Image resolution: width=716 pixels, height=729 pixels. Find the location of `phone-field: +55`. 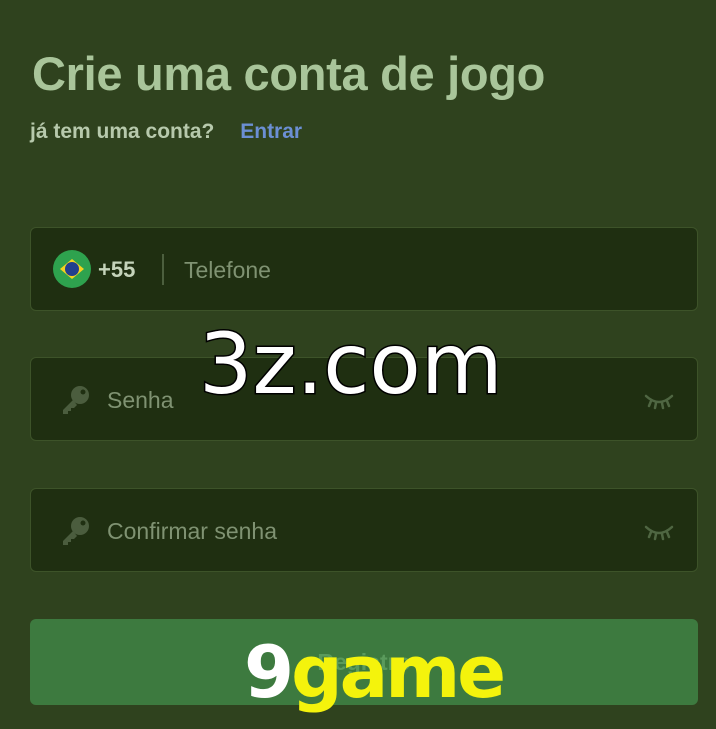

phone-field: +55 is located at coordinates (364, 269).